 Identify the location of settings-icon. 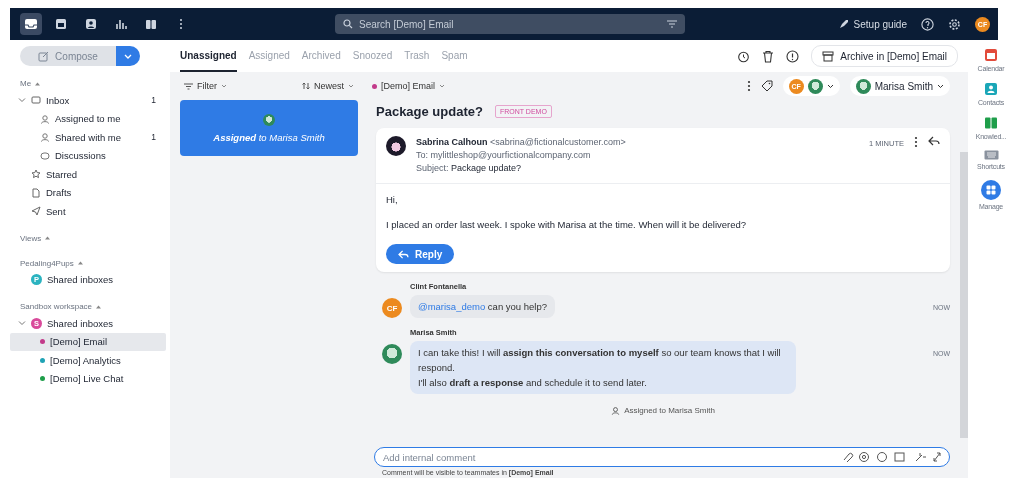
(954, 24).